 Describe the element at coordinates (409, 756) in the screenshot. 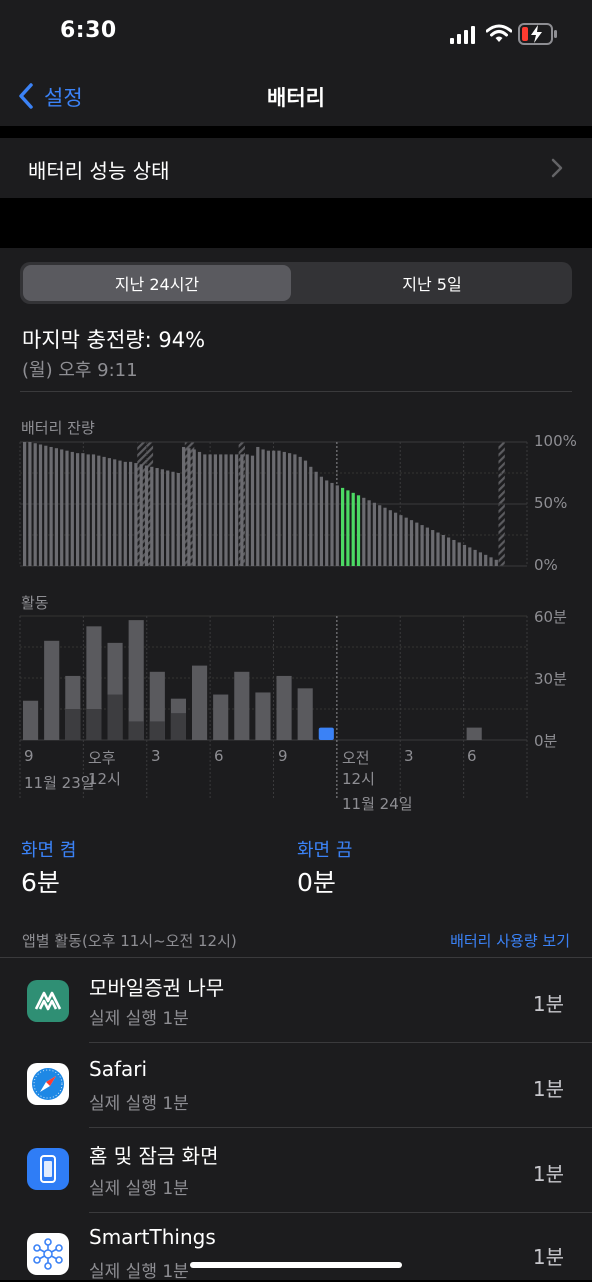

I see `x-axis-label: 3` at that location.